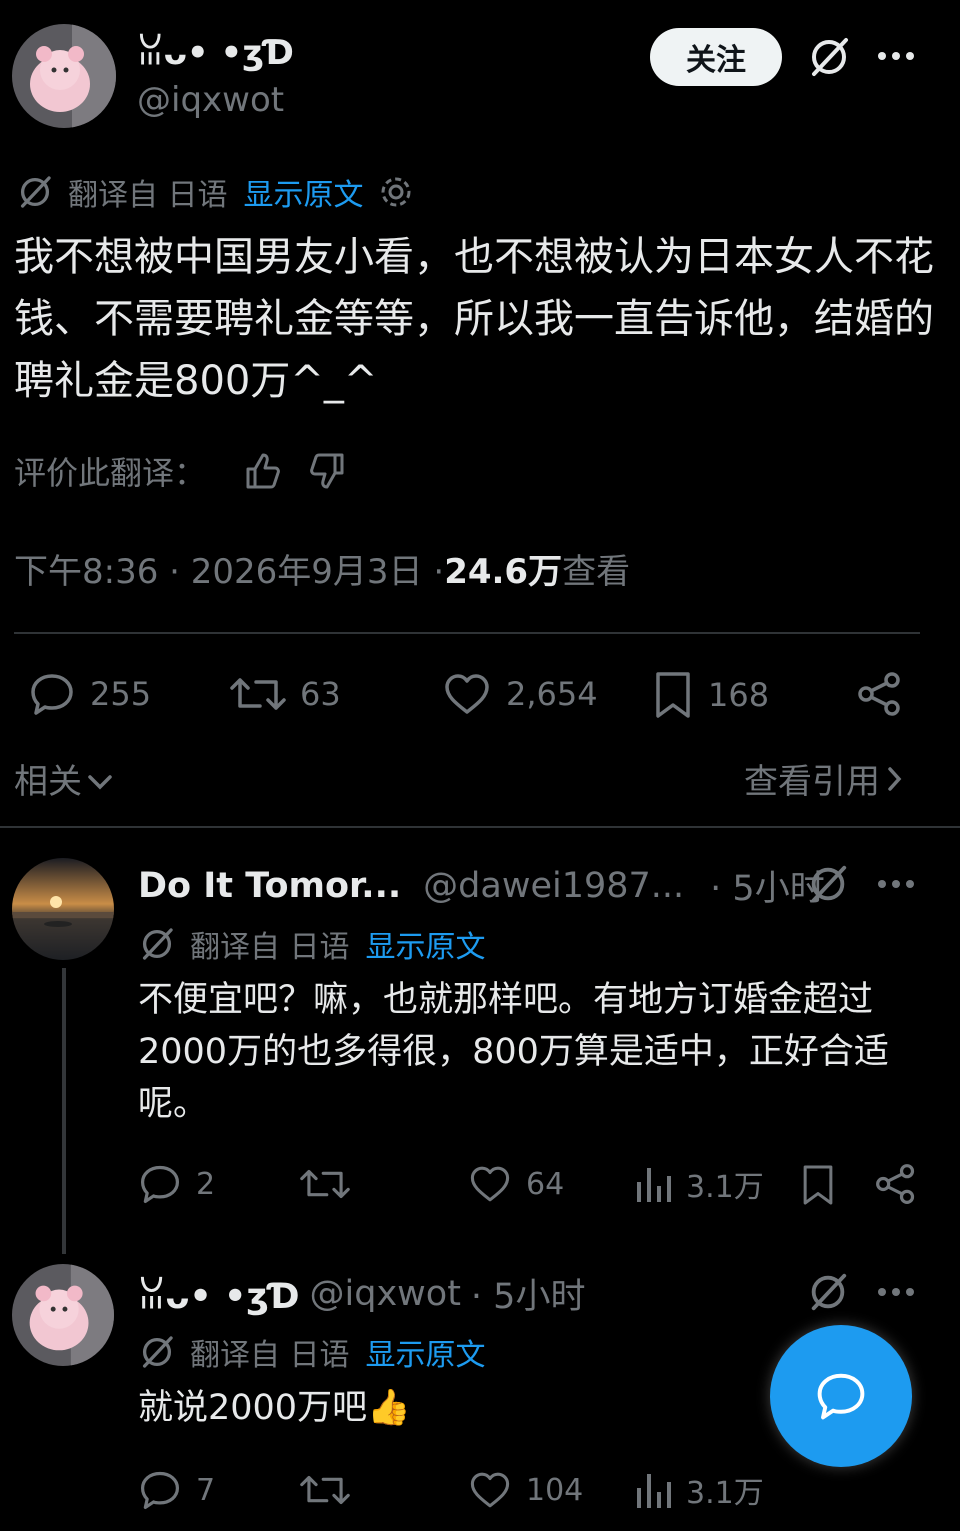 This screenshot has width=960, height=1531. I want to click on reply-count: 7, so click(206, 1490).